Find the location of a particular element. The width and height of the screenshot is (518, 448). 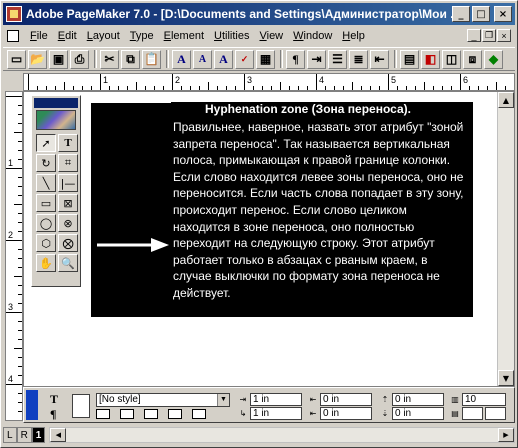

toolbar-separator is located at coordinates (167, 59).